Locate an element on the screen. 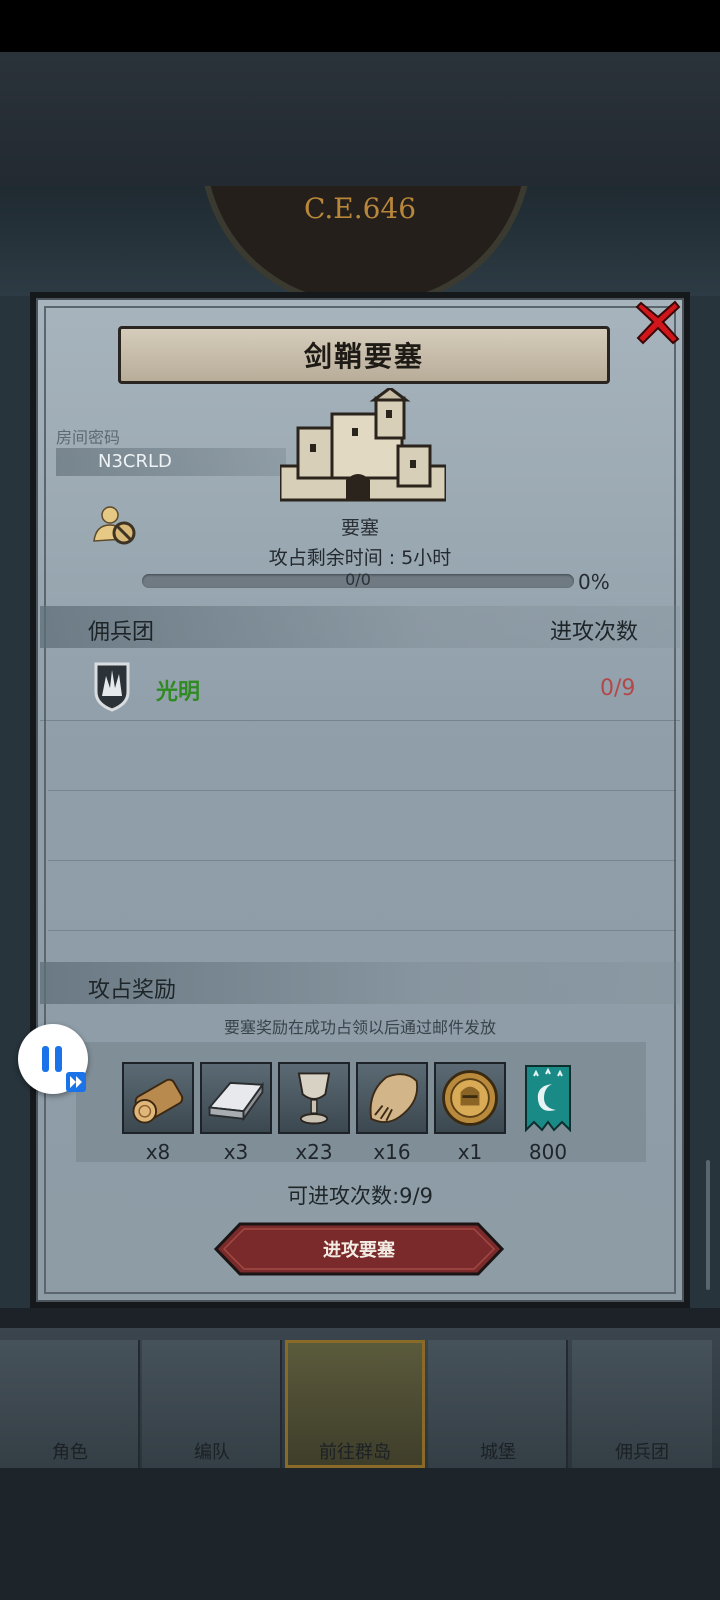 The width and height of the screenshot is (720, 1600). capture-time-label: 攻占剩余时间 is located at coordinates (325, 558).